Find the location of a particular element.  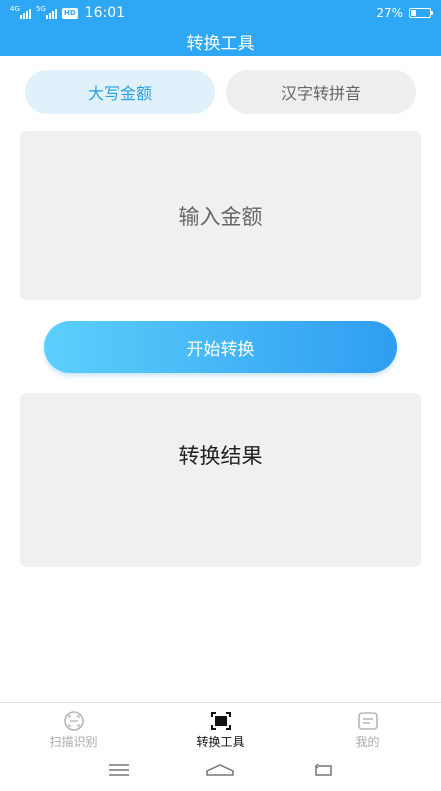

signal-4g-icon: 4G is located at coordinates (20, 12).